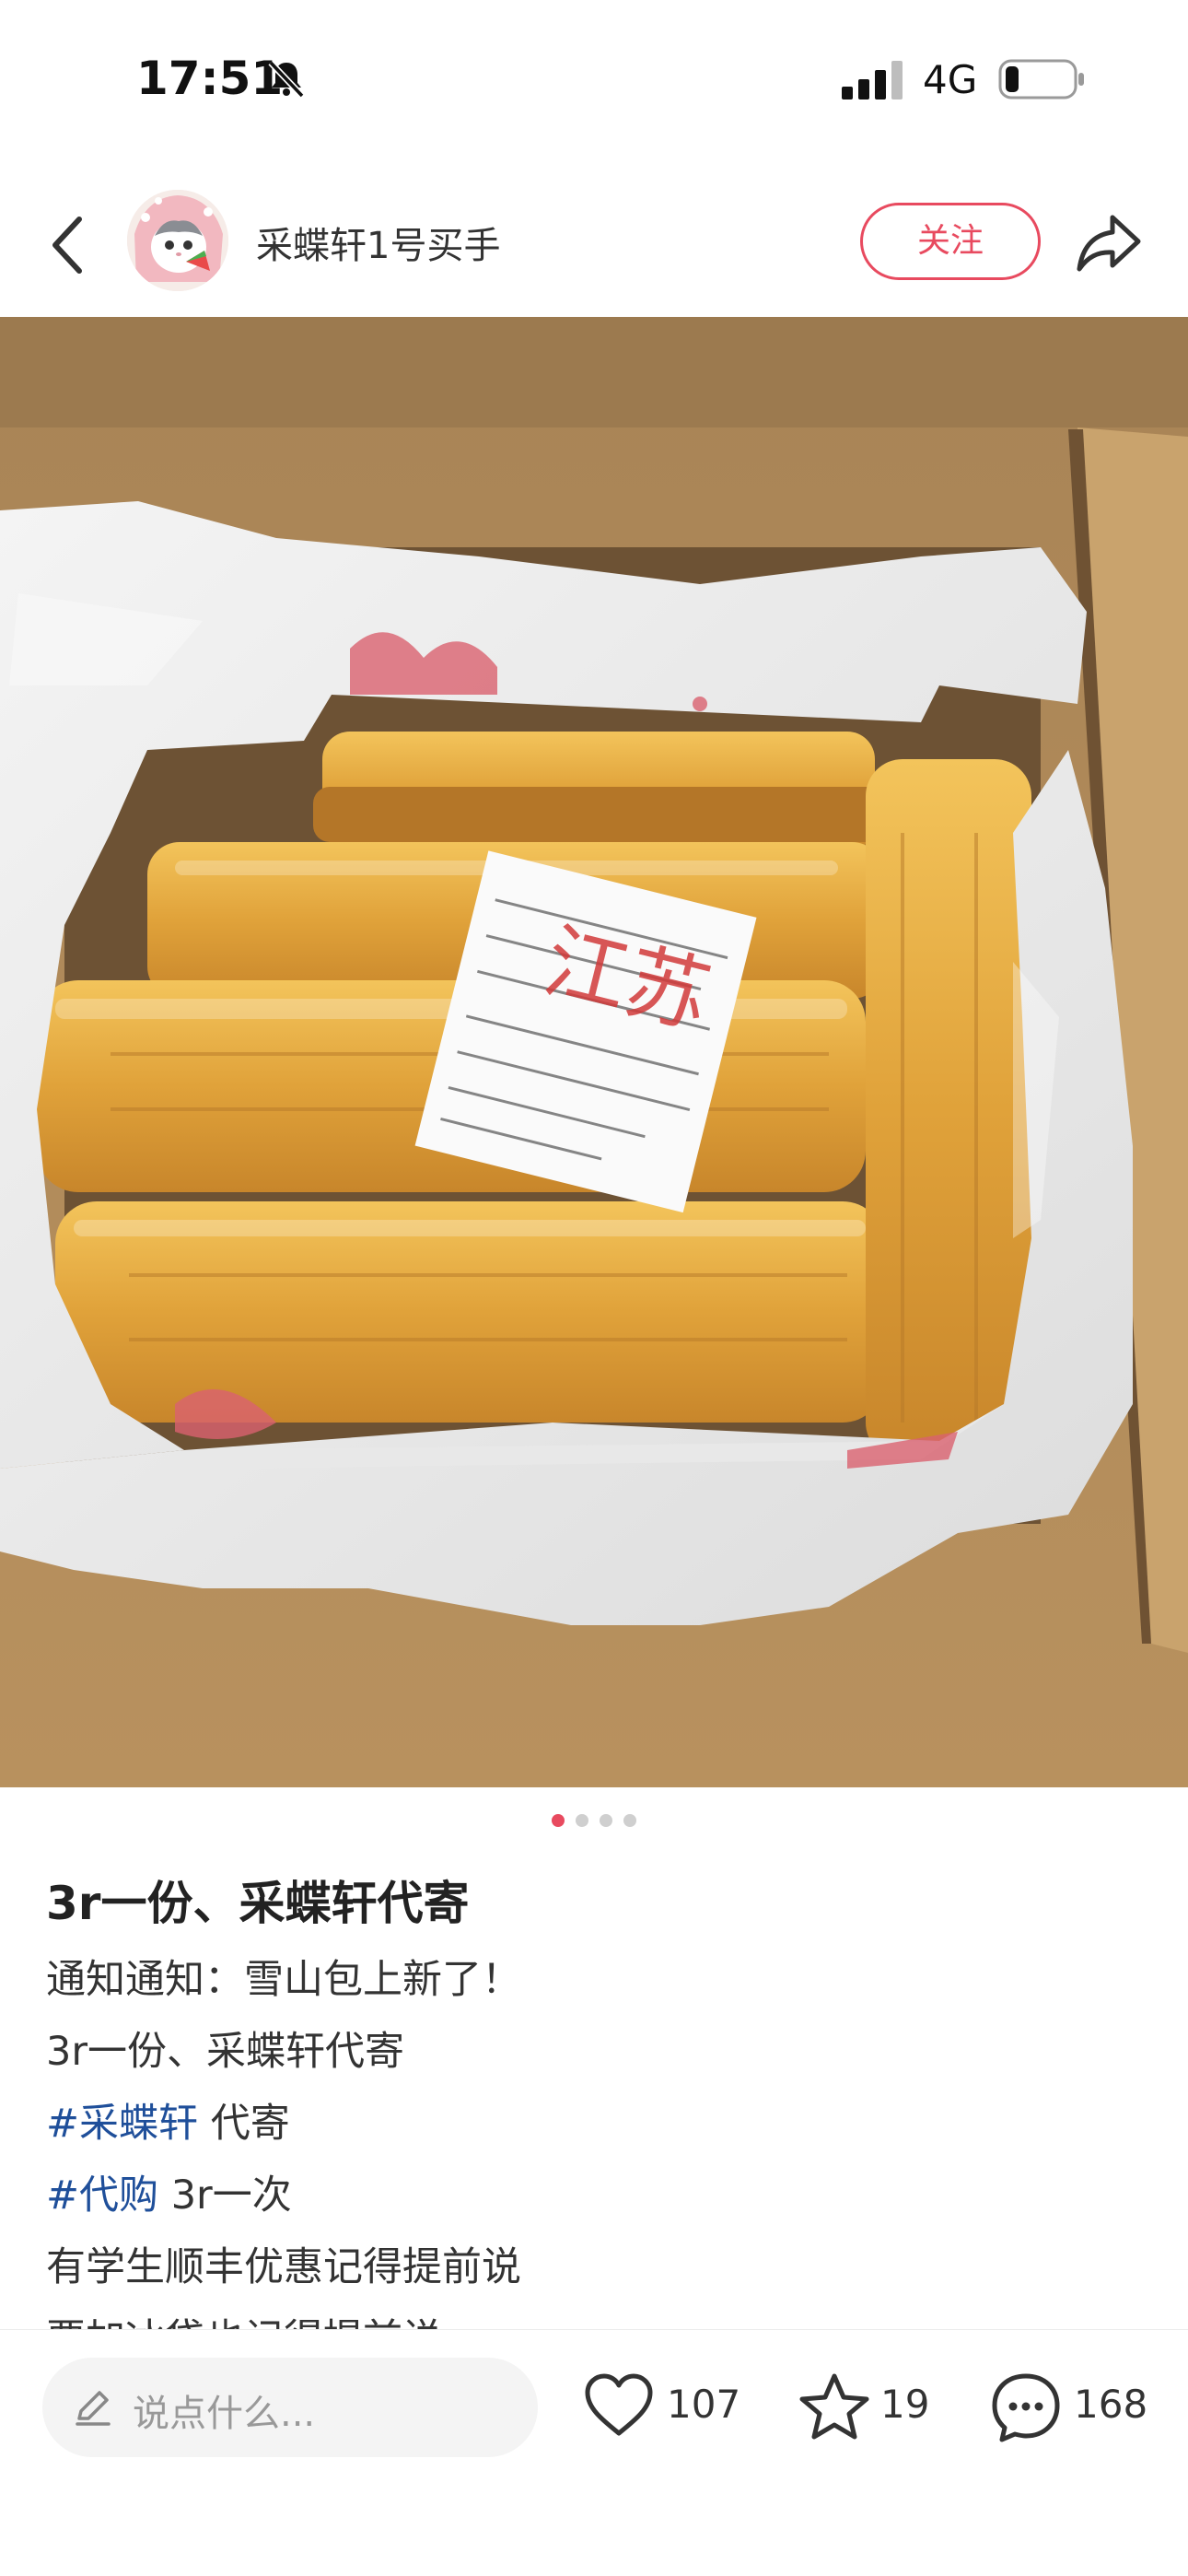  Describe the element at coordinates (594, 2267) in the screenshot. I see `note-line: 有学生顺丰优惠记得提前说` at that location.